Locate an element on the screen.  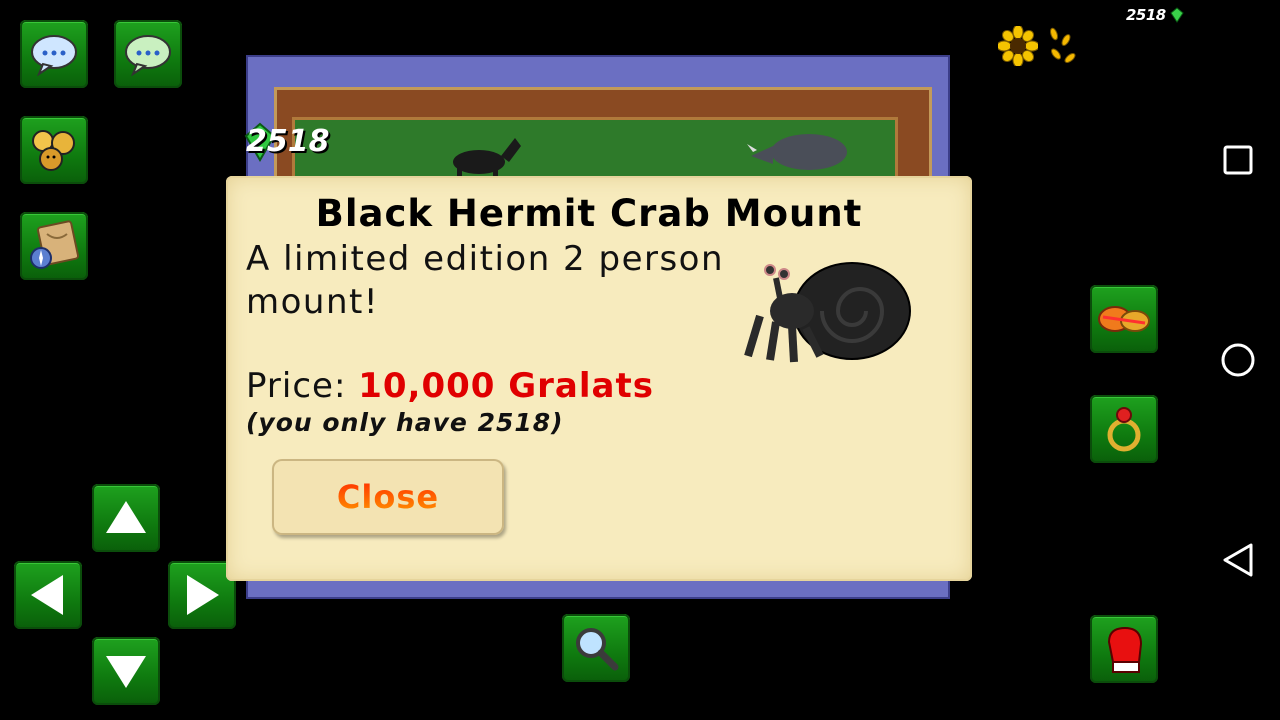
arrow-left-icon is located at coordinates (47, 595).